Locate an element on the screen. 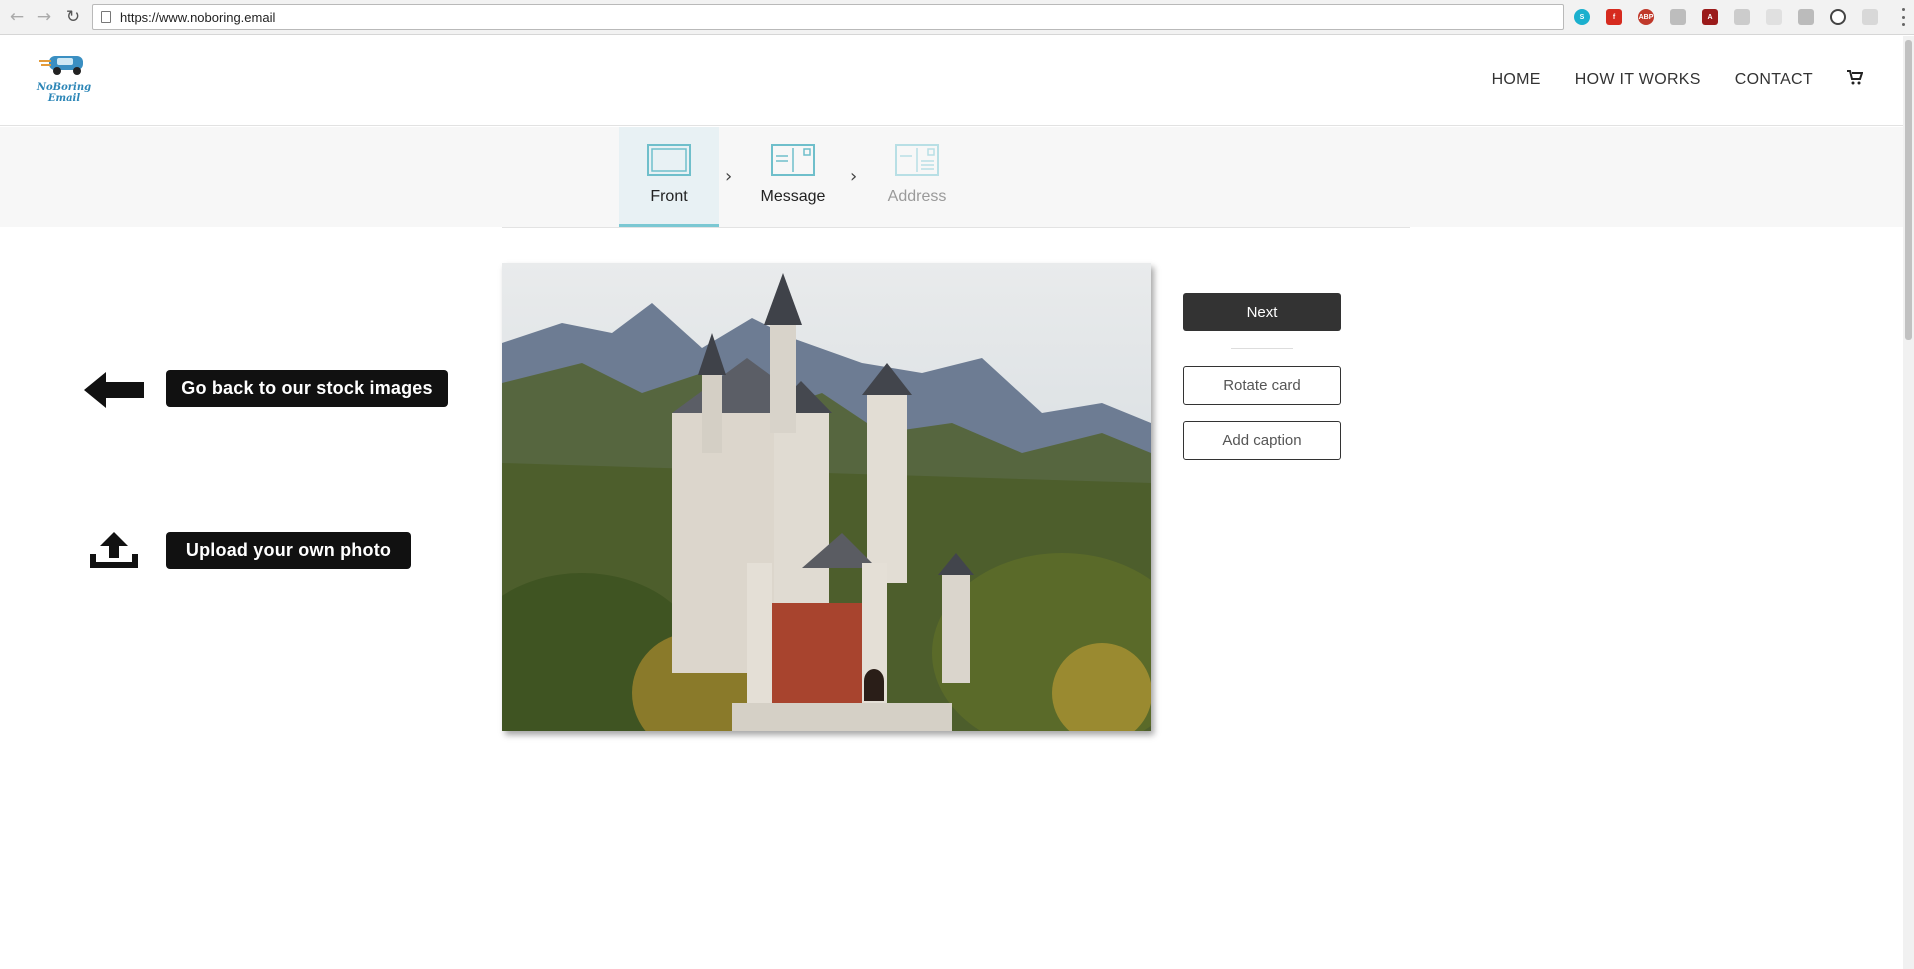  add-caption-button: Add caption is located at coordinates (1262, 440).